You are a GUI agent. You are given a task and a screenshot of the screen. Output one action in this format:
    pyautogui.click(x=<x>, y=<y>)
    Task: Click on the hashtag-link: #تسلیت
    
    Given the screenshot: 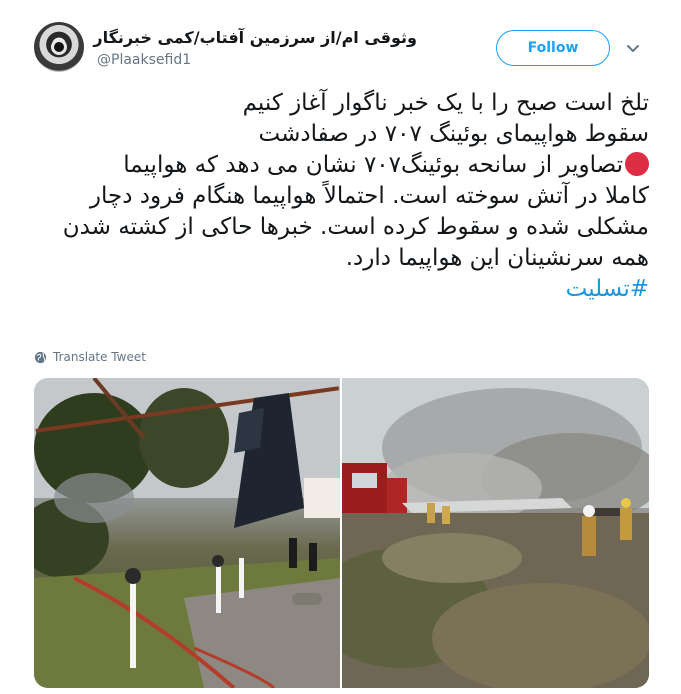 What is the action you would take?
    pyautogui.click(x=342, y=289)
    